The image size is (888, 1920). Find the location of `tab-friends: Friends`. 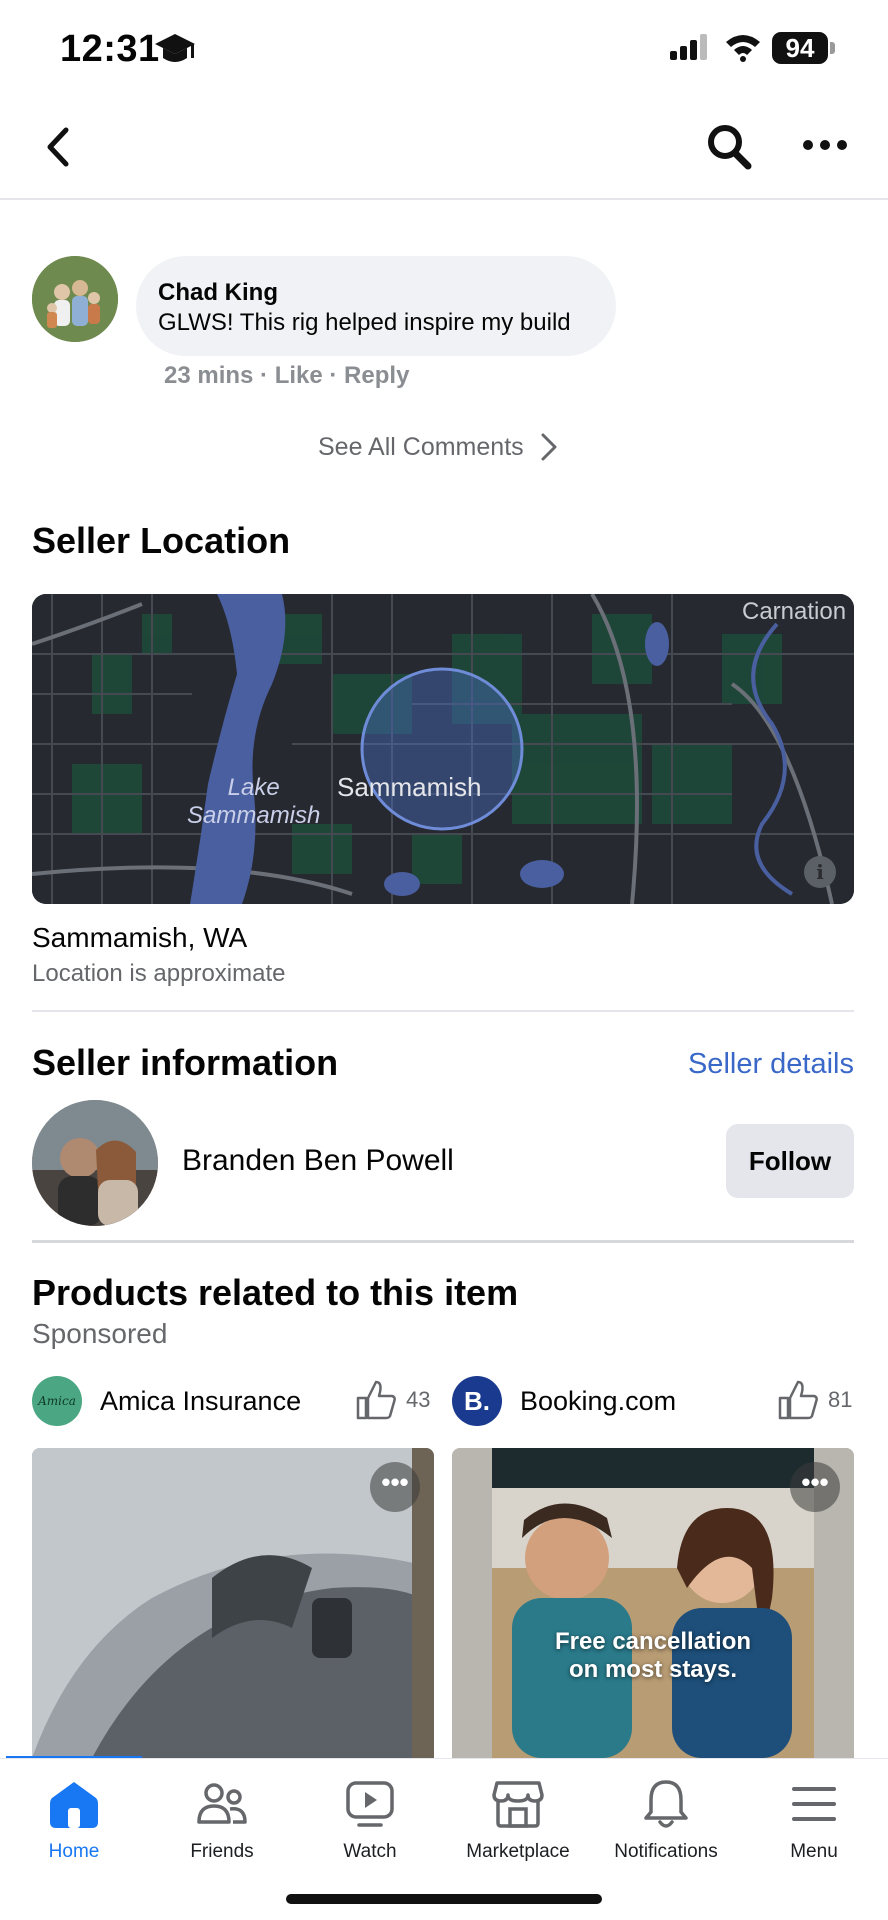

tab-friends: Friends is located at coordinates (222, 1820).